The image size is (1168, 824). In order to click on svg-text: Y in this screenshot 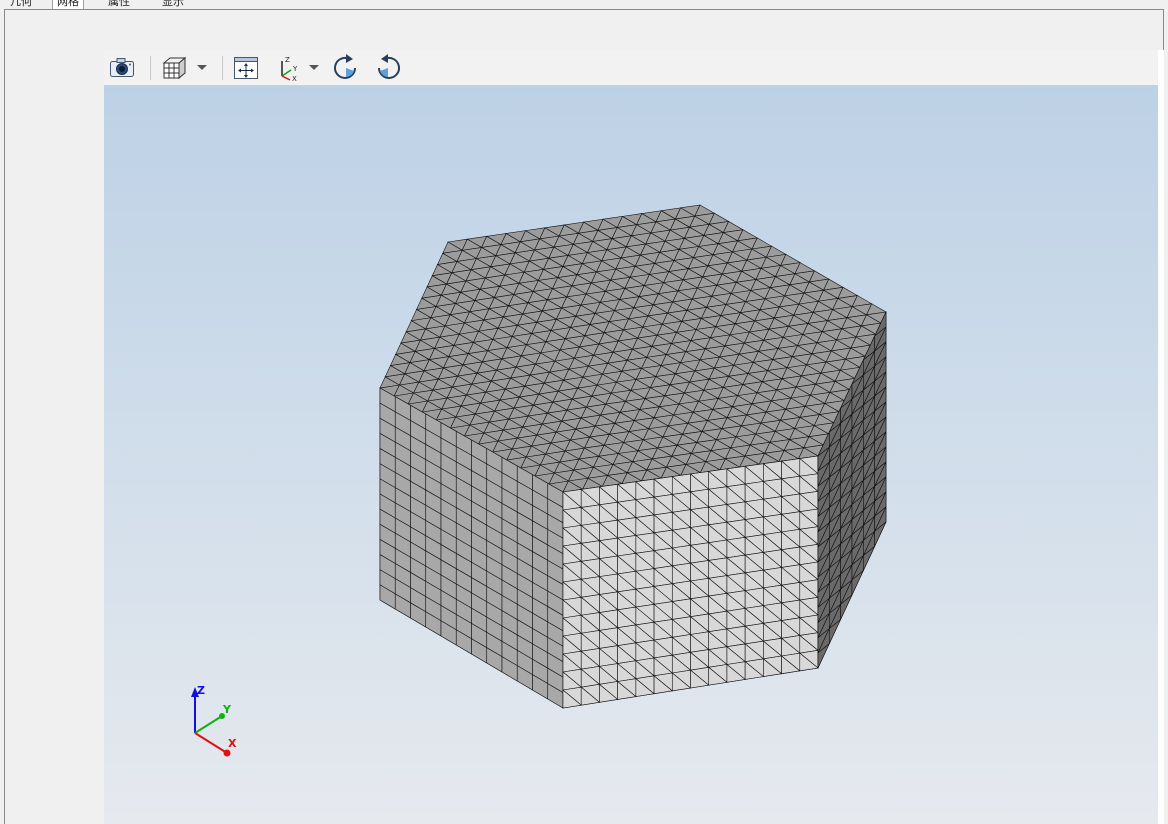, I will do `click(295, 69)`.